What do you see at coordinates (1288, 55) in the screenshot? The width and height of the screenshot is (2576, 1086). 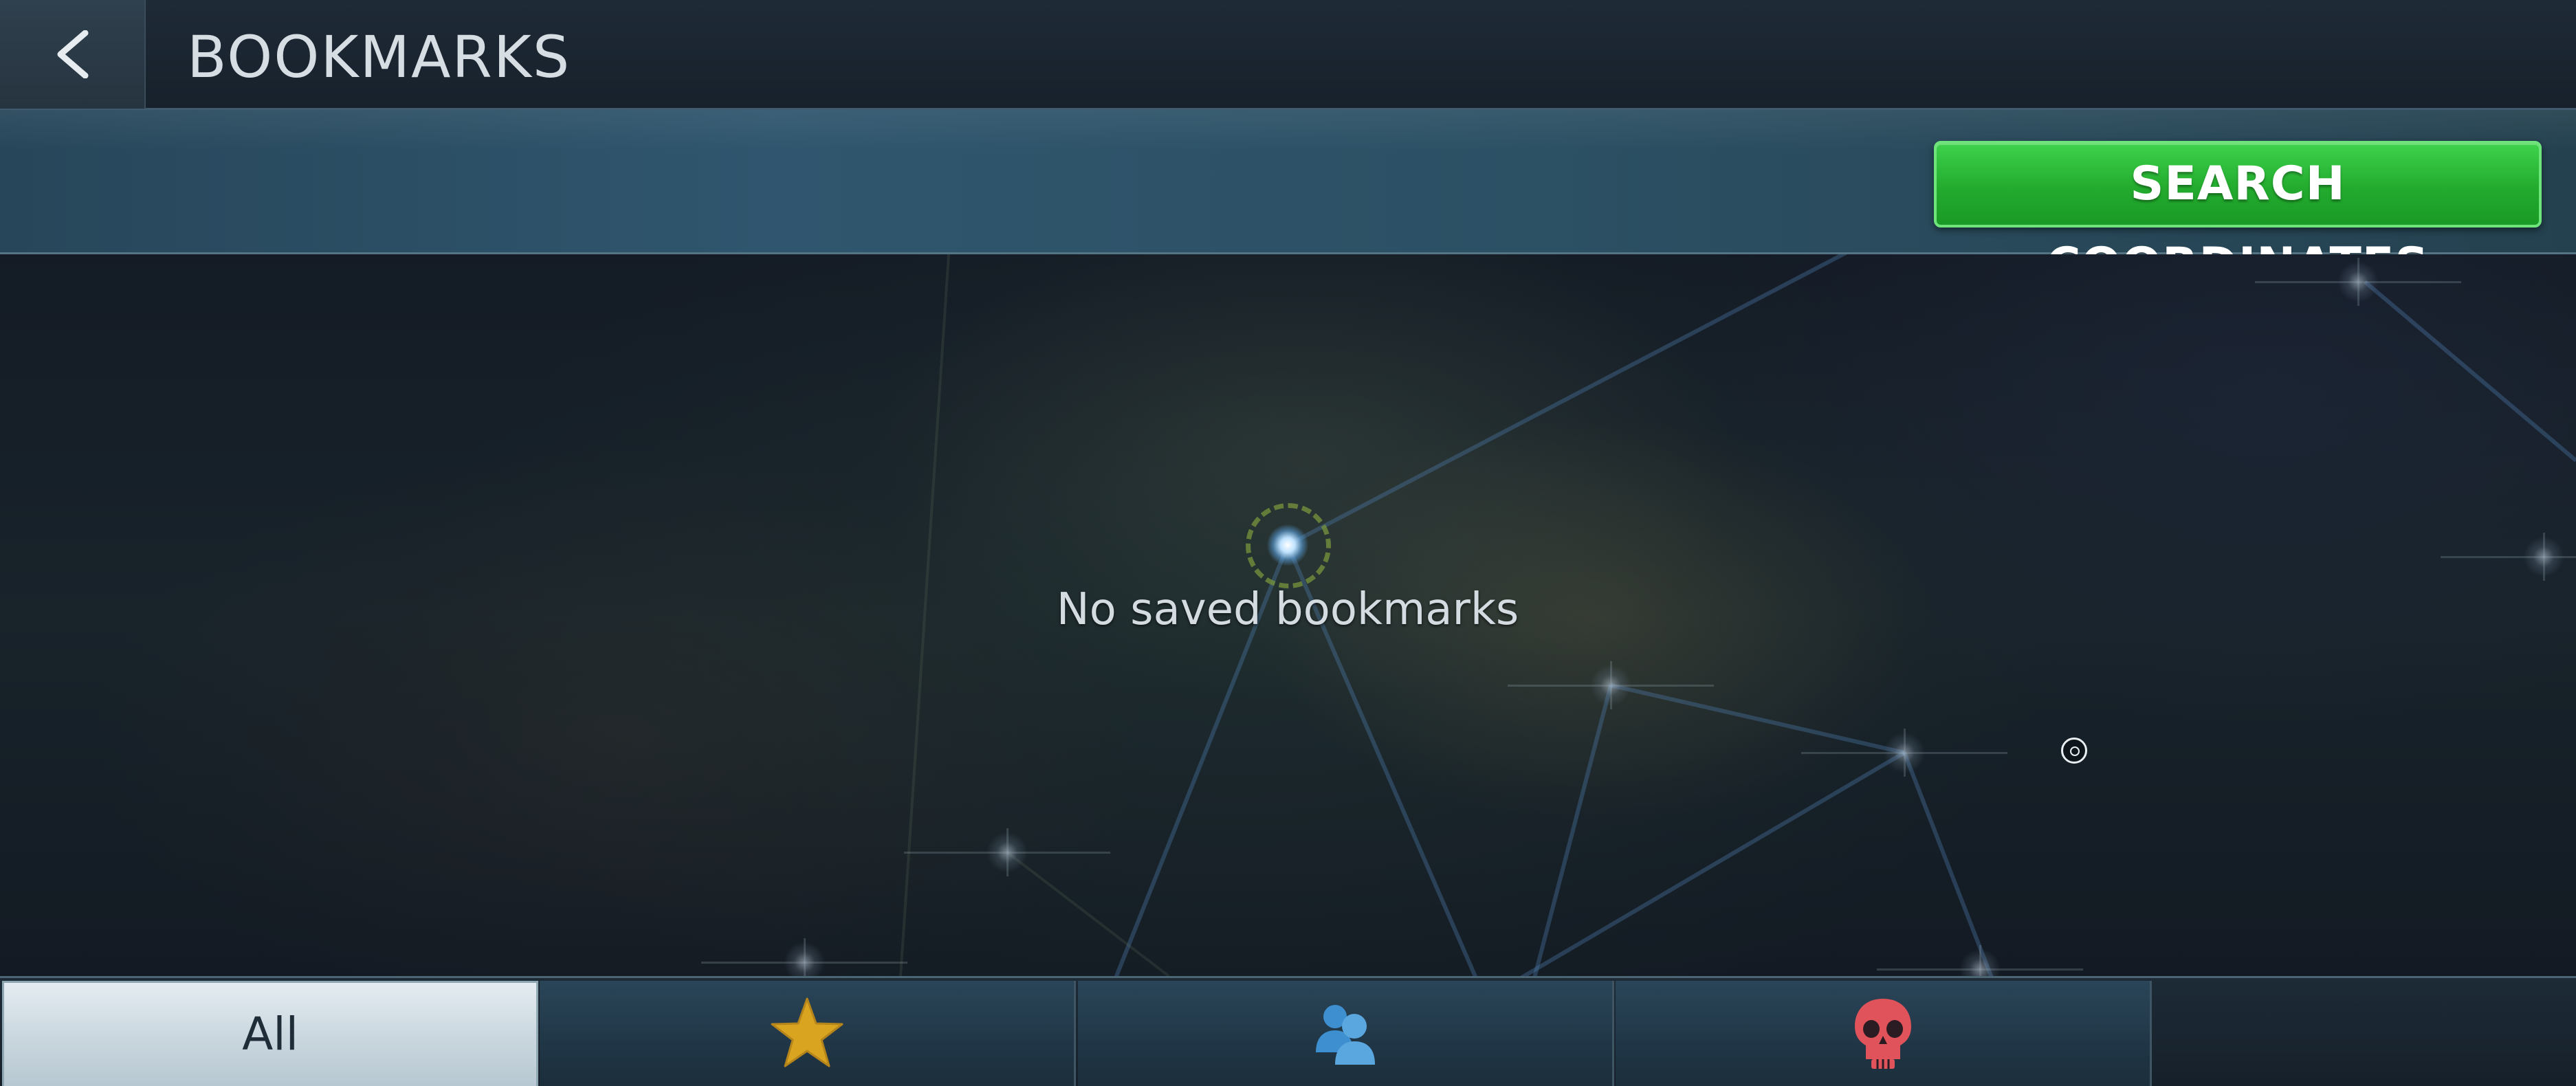 I see `header-bar: BOOKMARKS` at bounding box center [1288, 55].